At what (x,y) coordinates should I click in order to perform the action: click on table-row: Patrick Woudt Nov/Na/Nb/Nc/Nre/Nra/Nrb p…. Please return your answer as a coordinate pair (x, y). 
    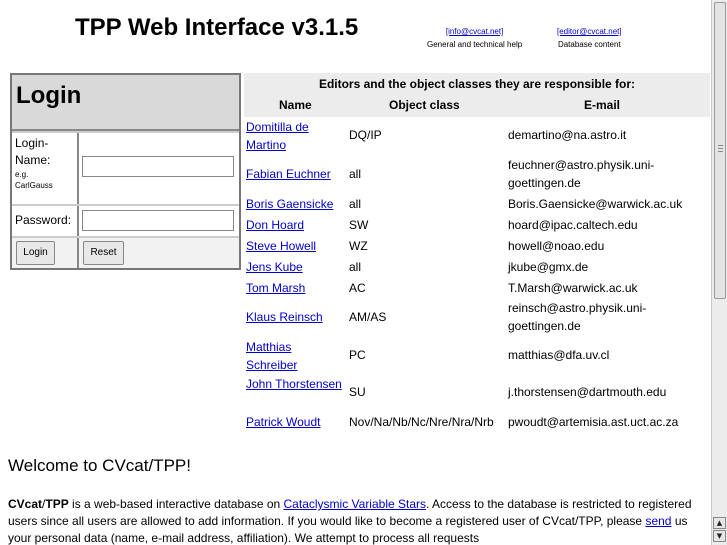
    Looking at the image, I should click on (477, 423).